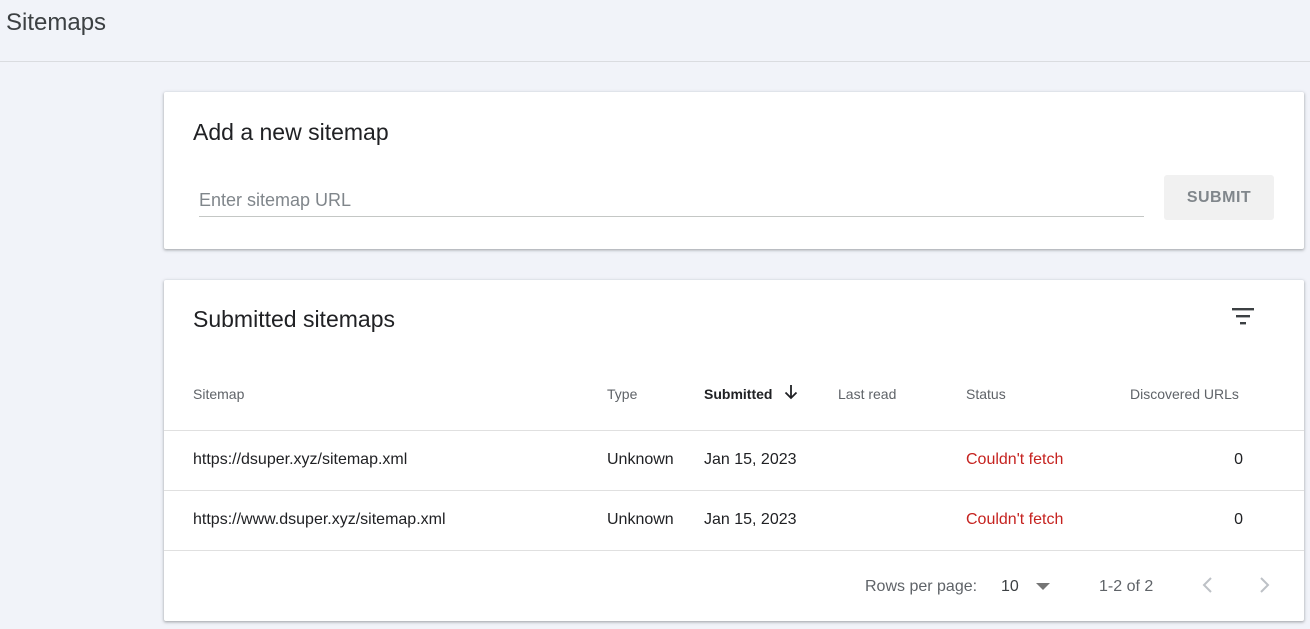 This screenshot has height=629, width=1310. What do you see at coordinates (921, 586) in the screenshot?
I see `rows-per-page-label: Rows per page:` at bounding box center [921, 586].